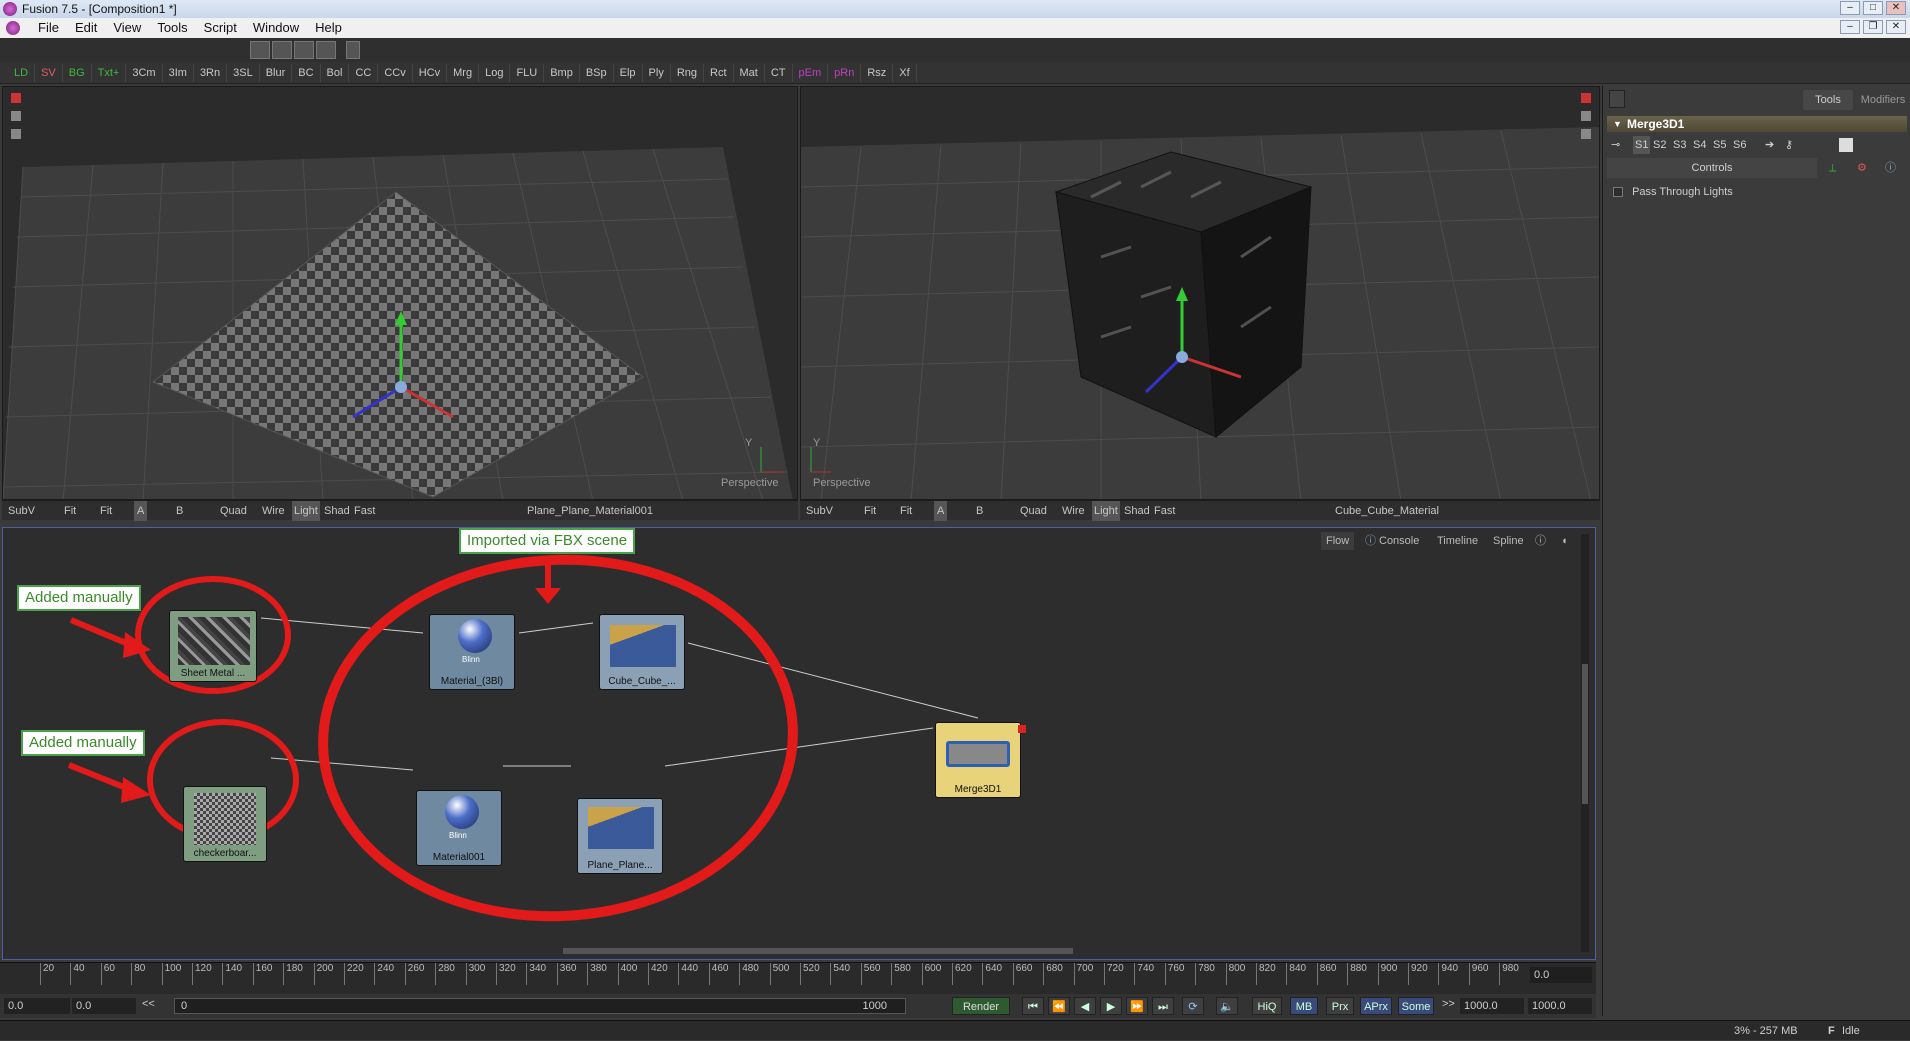 This screenshot has width=1910, height=1041. I want to click on scene-s3: S3, so click(1679, 145).